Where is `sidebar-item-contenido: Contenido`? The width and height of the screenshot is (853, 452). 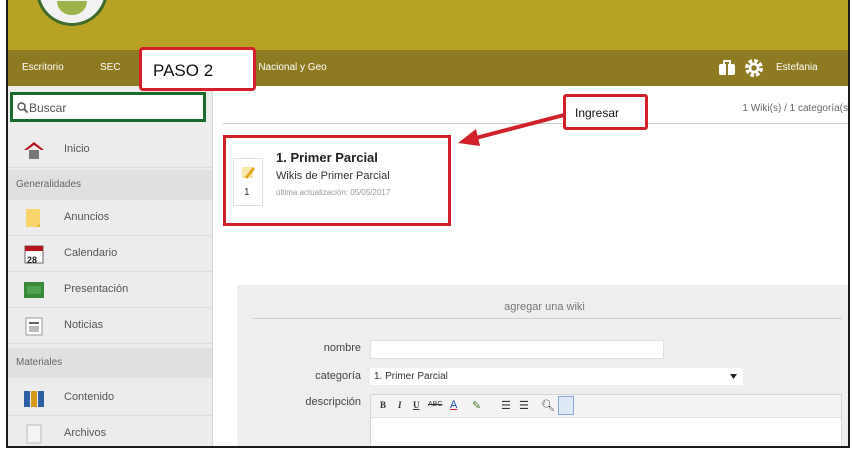
sidebar-item-contenido: Contenido is located at coordinates (110, 398).